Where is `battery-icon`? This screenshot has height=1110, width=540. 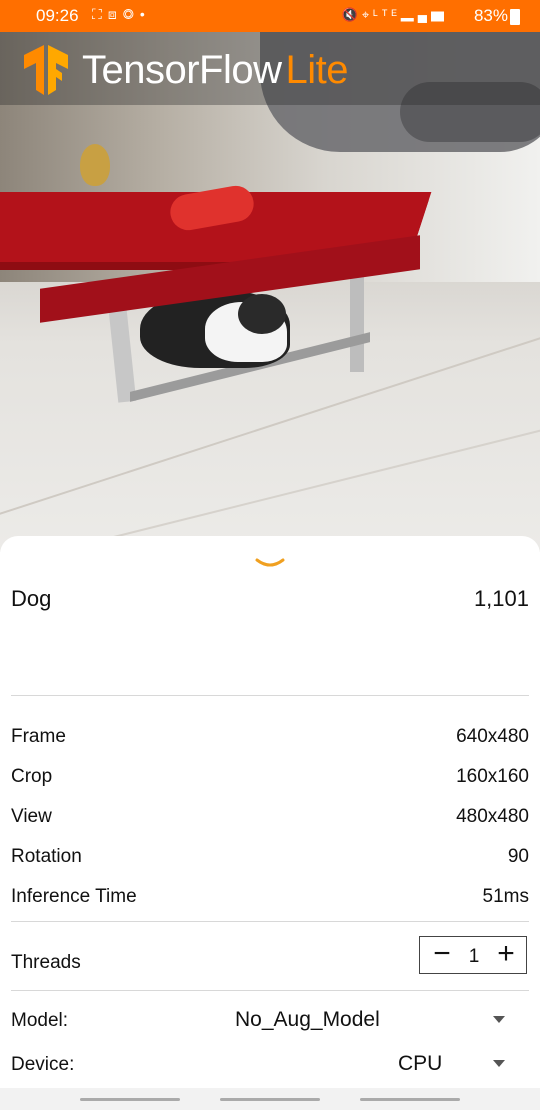
battery-icon is located at coordinates (515, 17).